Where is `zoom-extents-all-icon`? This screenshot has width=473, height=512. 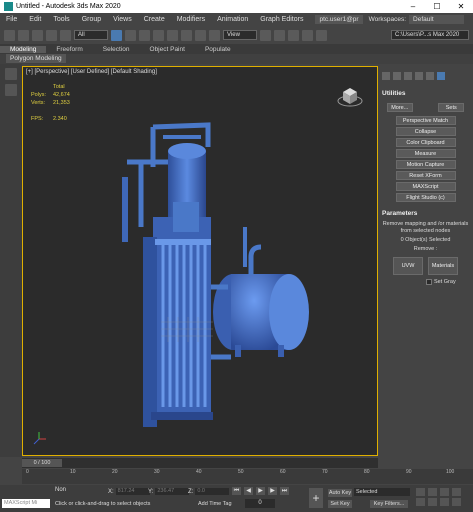
zoom-extents-all-icon is located at coordinates (456, 492).